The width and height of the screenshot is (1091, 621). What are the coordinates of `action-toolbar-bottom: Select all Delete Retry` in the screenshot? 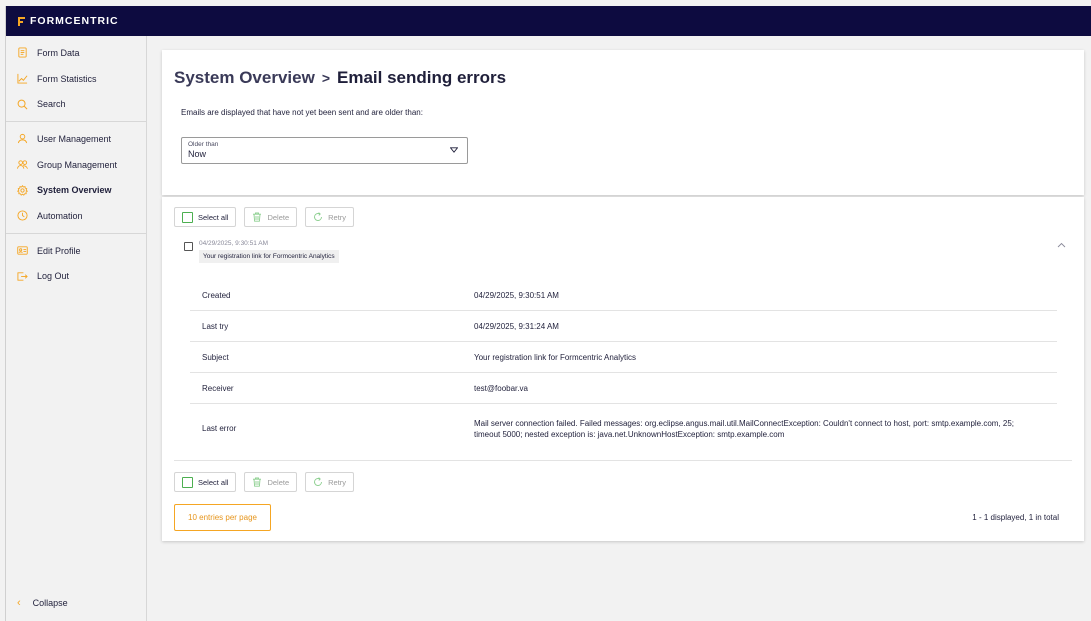 It's located at (264, 482).